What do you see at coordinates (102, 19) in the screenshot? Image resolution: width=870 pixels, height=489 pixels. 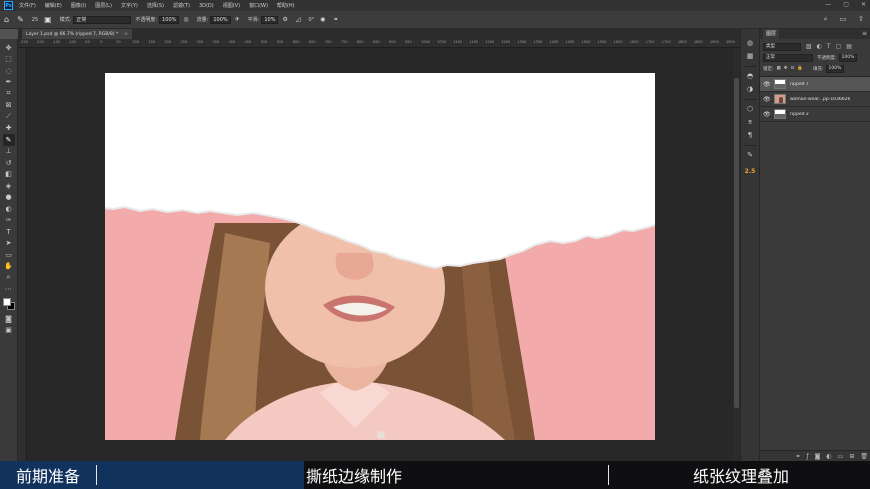 I see `mode-select: 正常` at bounding box center [102, 19].